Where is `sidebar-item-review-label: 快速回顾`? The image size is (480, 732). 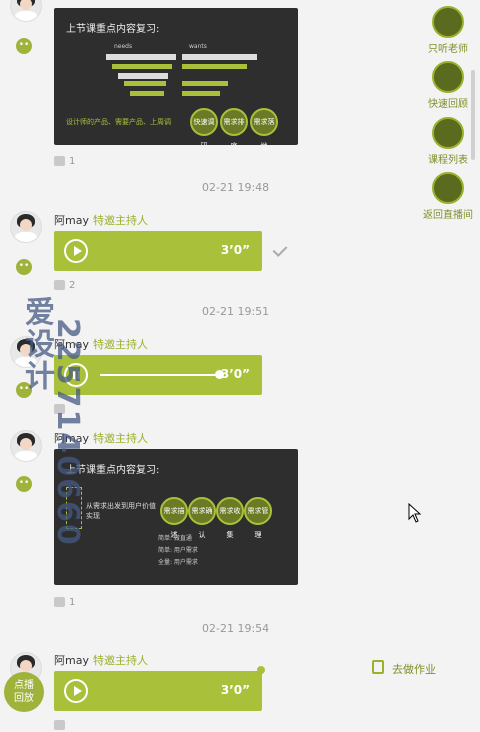
sidebar-item-review-label: 快速回顾 is located at coordinates (446, 102).